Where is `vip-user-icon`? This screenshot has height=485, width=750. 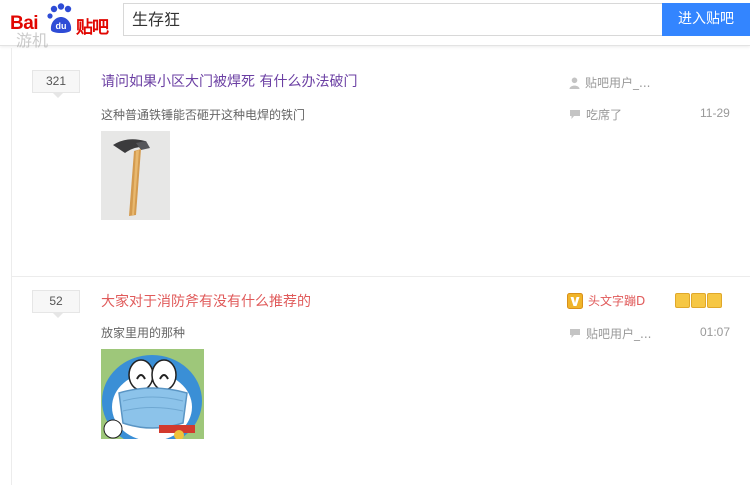
vip-user-icon is located at coordinates (575, 300).